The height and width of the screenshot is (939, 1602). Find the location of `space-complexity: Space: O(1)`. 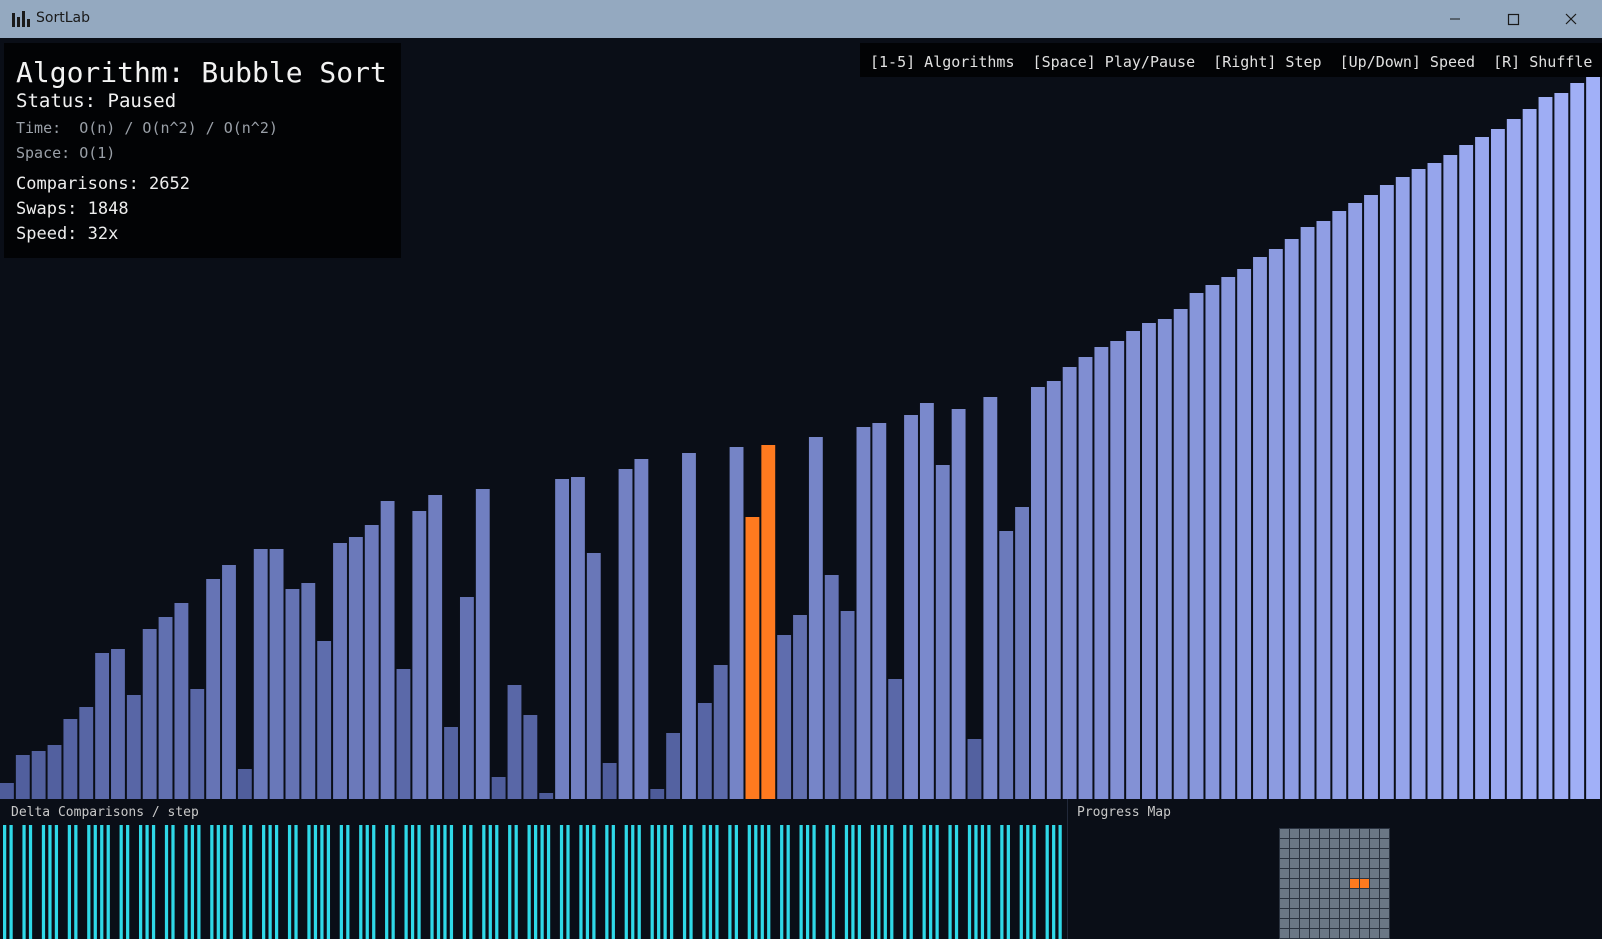

space-complexity: Space: O(1) is located at coordinates (66, 153).